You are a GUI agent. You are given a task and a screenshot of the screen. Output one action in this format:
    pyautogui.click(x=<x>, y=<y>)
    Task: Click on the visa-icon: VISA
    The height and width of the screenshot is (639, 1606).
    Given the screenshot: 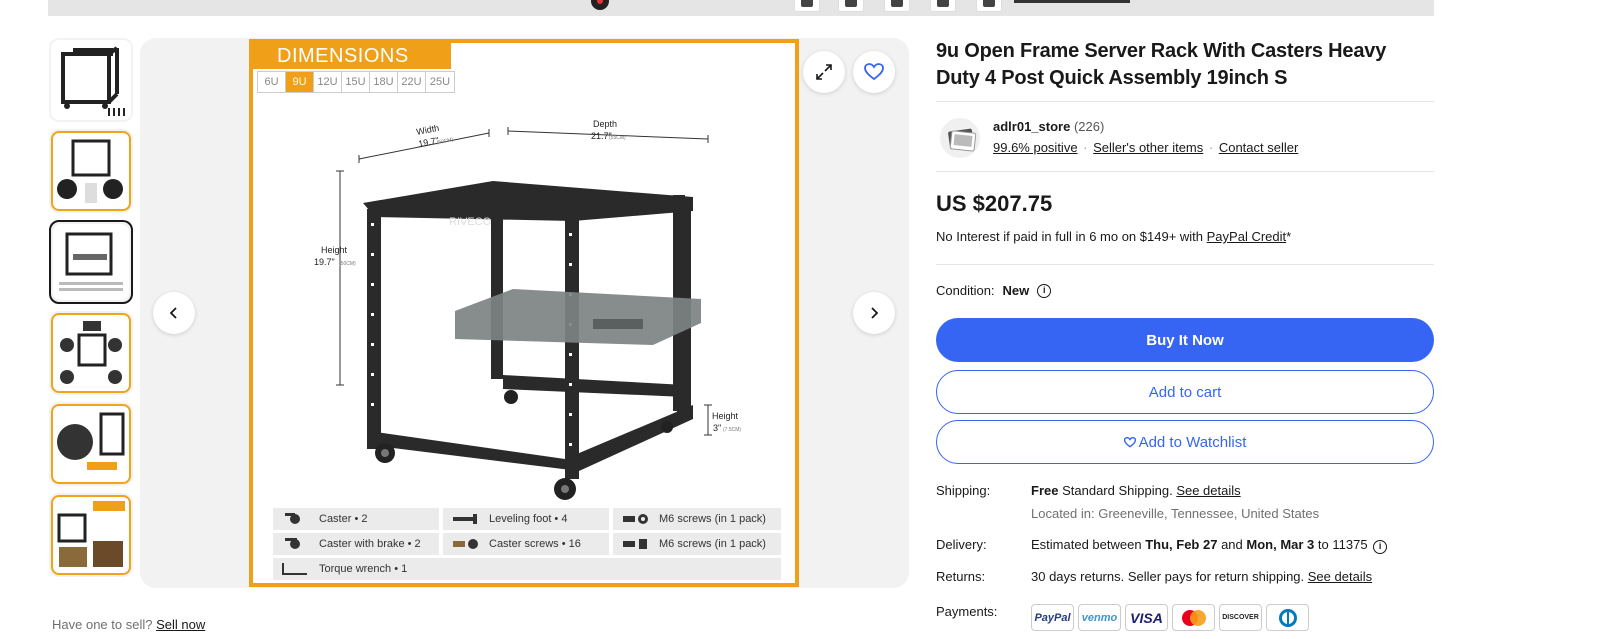 What is the action you would take?
    pyautogui.click(x=1146, y=617)
    